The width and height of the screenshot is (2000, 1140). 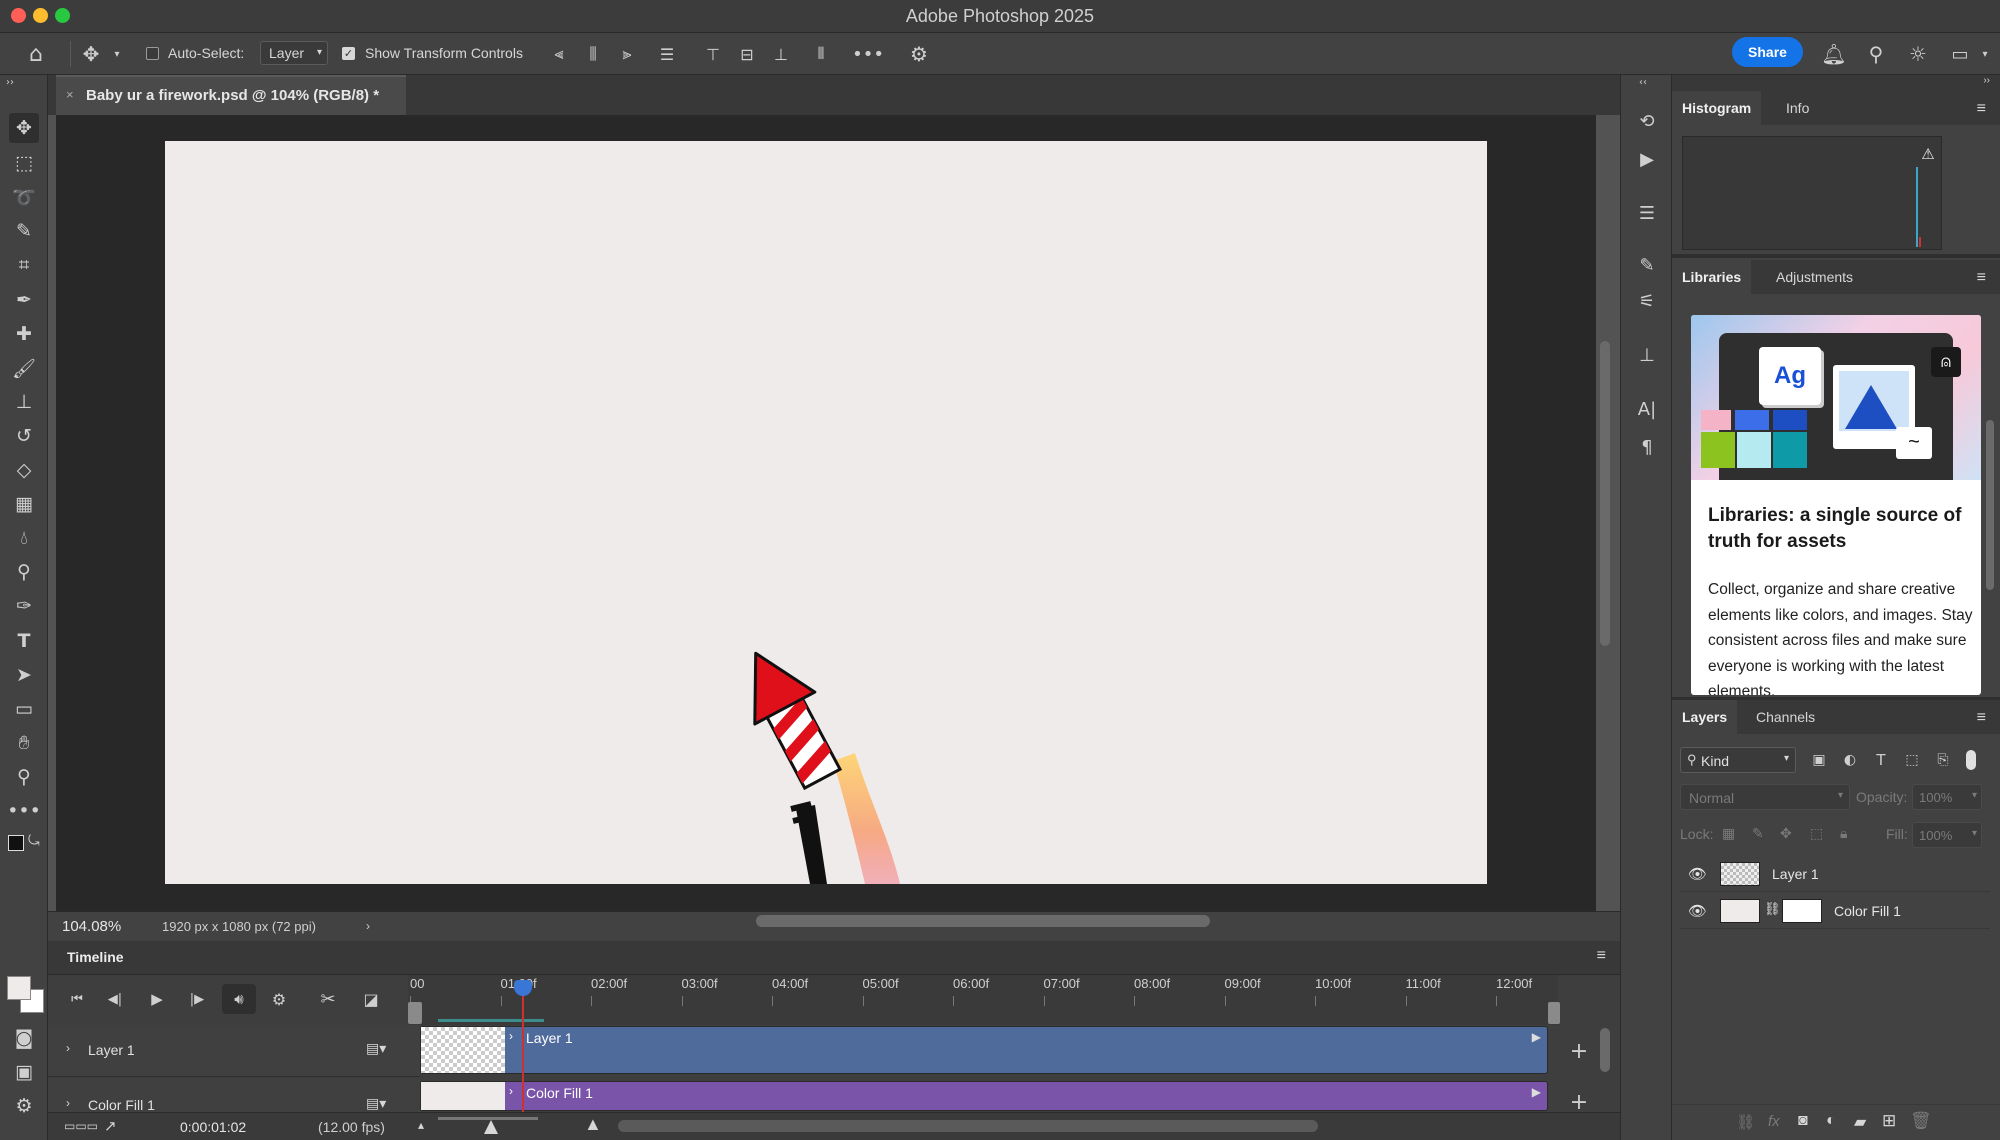 What do you see at coordinates (294, 53) in the screenshot?
I see `auto-select-dropdown: Layer ▾` at bounding box center [294, 53].